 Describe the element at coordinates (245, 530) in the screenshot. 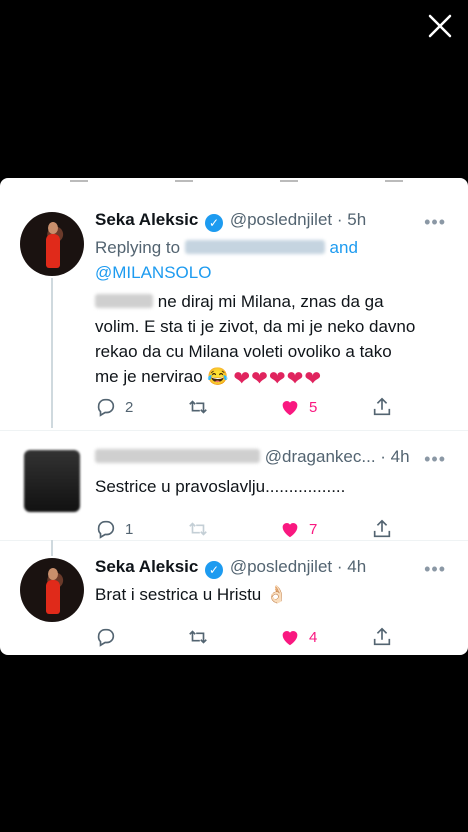

I see `tweet-actions: 1 7` at that location.